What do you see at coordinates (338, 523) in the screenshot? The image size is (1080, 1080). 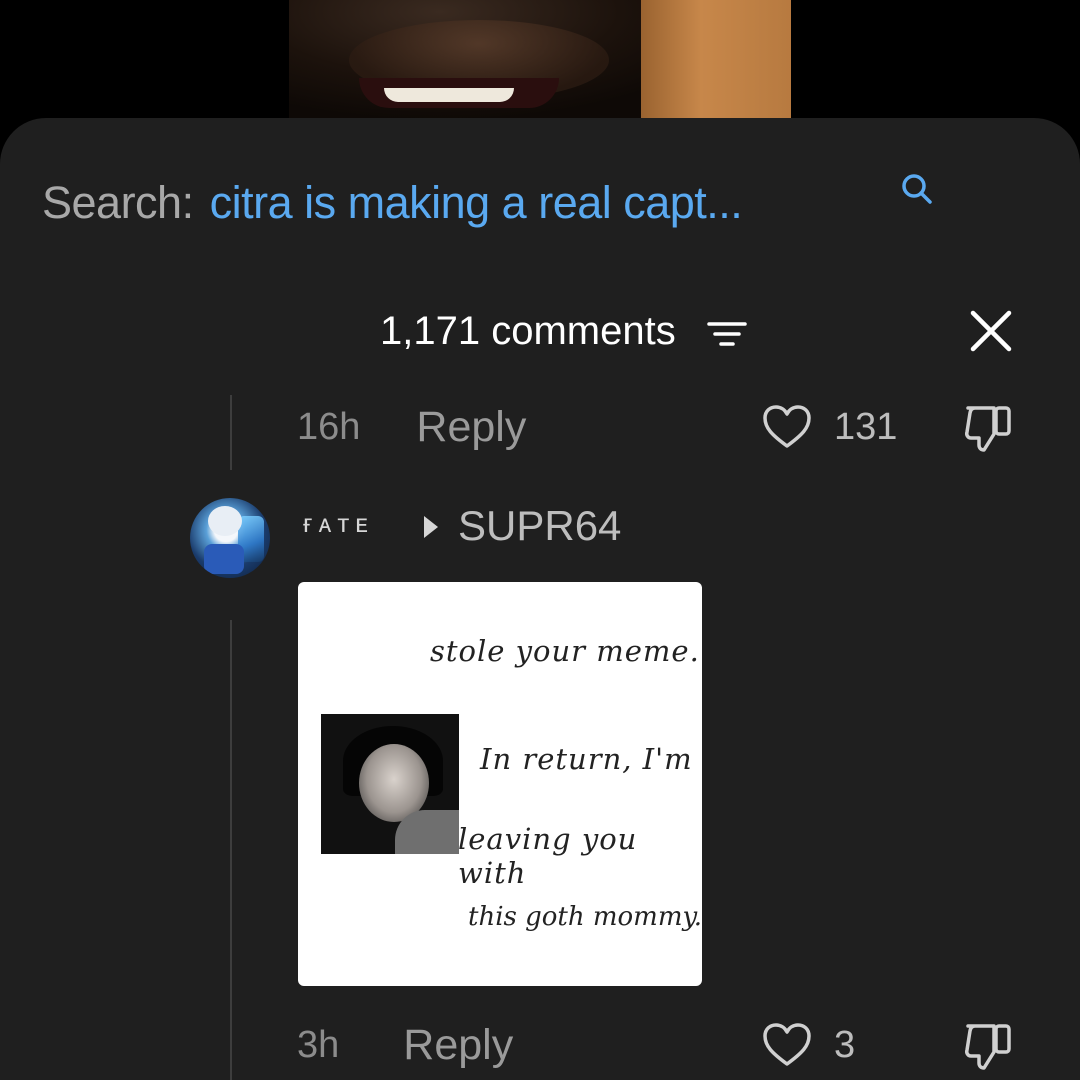 I see `username: ғᴀᴛᴇ` at bounding box center [338, 523].